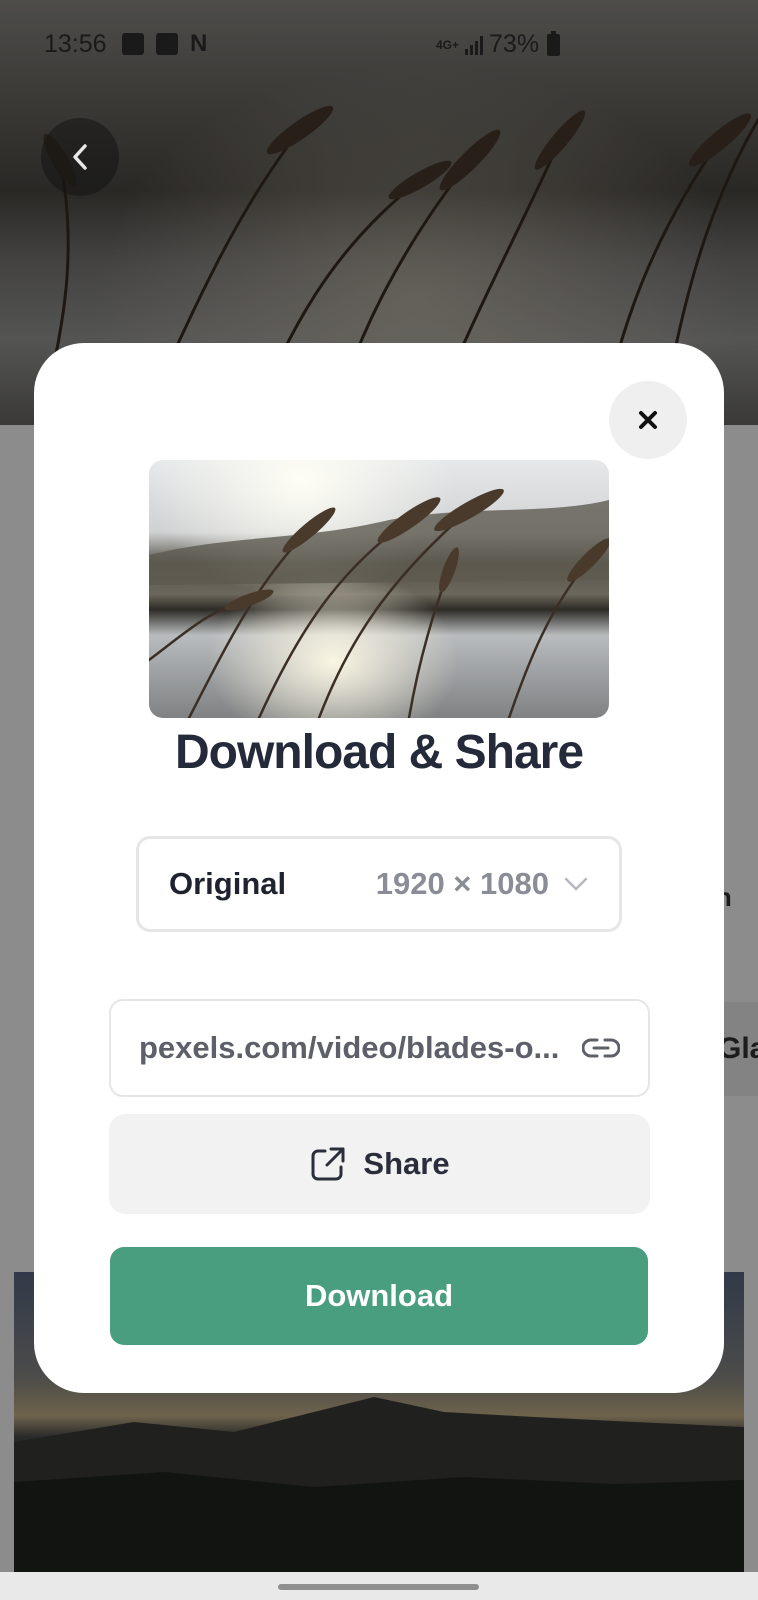 Image resolution: width=758 pixels, height=1600 pixels. What do you see at coordinates (406, 1163) in the screenshot?
I see `share-label: Share` at bounding box center [406, 1163].